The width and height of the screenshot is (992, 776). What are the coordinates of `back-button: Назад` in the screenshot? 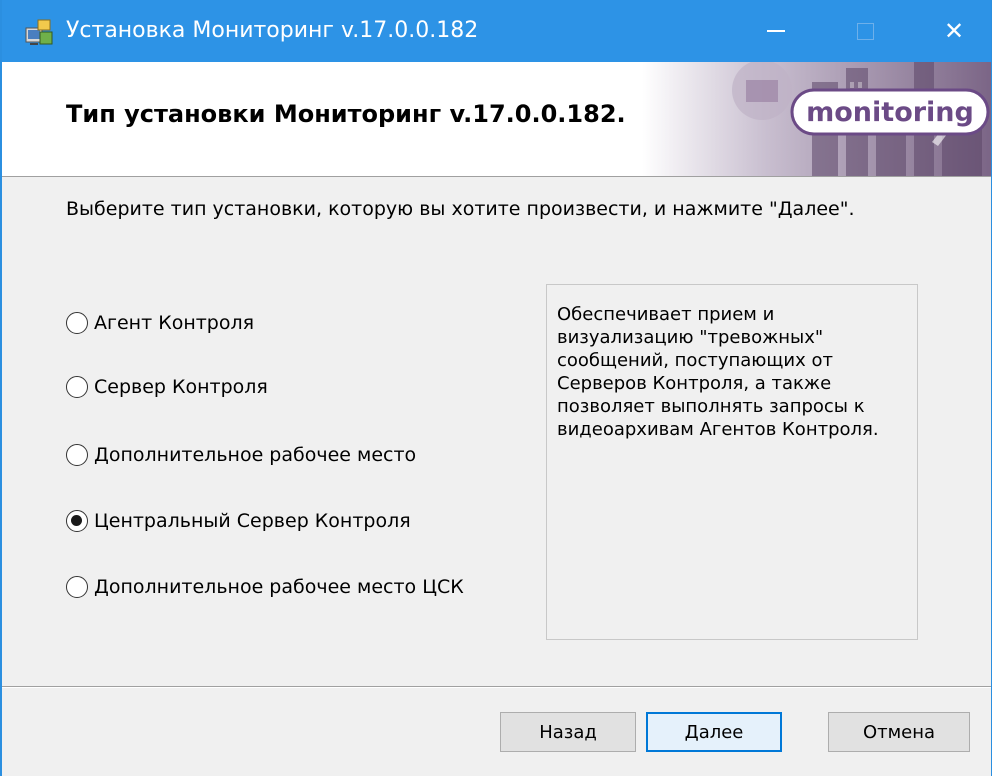 It's located at (568, 732).